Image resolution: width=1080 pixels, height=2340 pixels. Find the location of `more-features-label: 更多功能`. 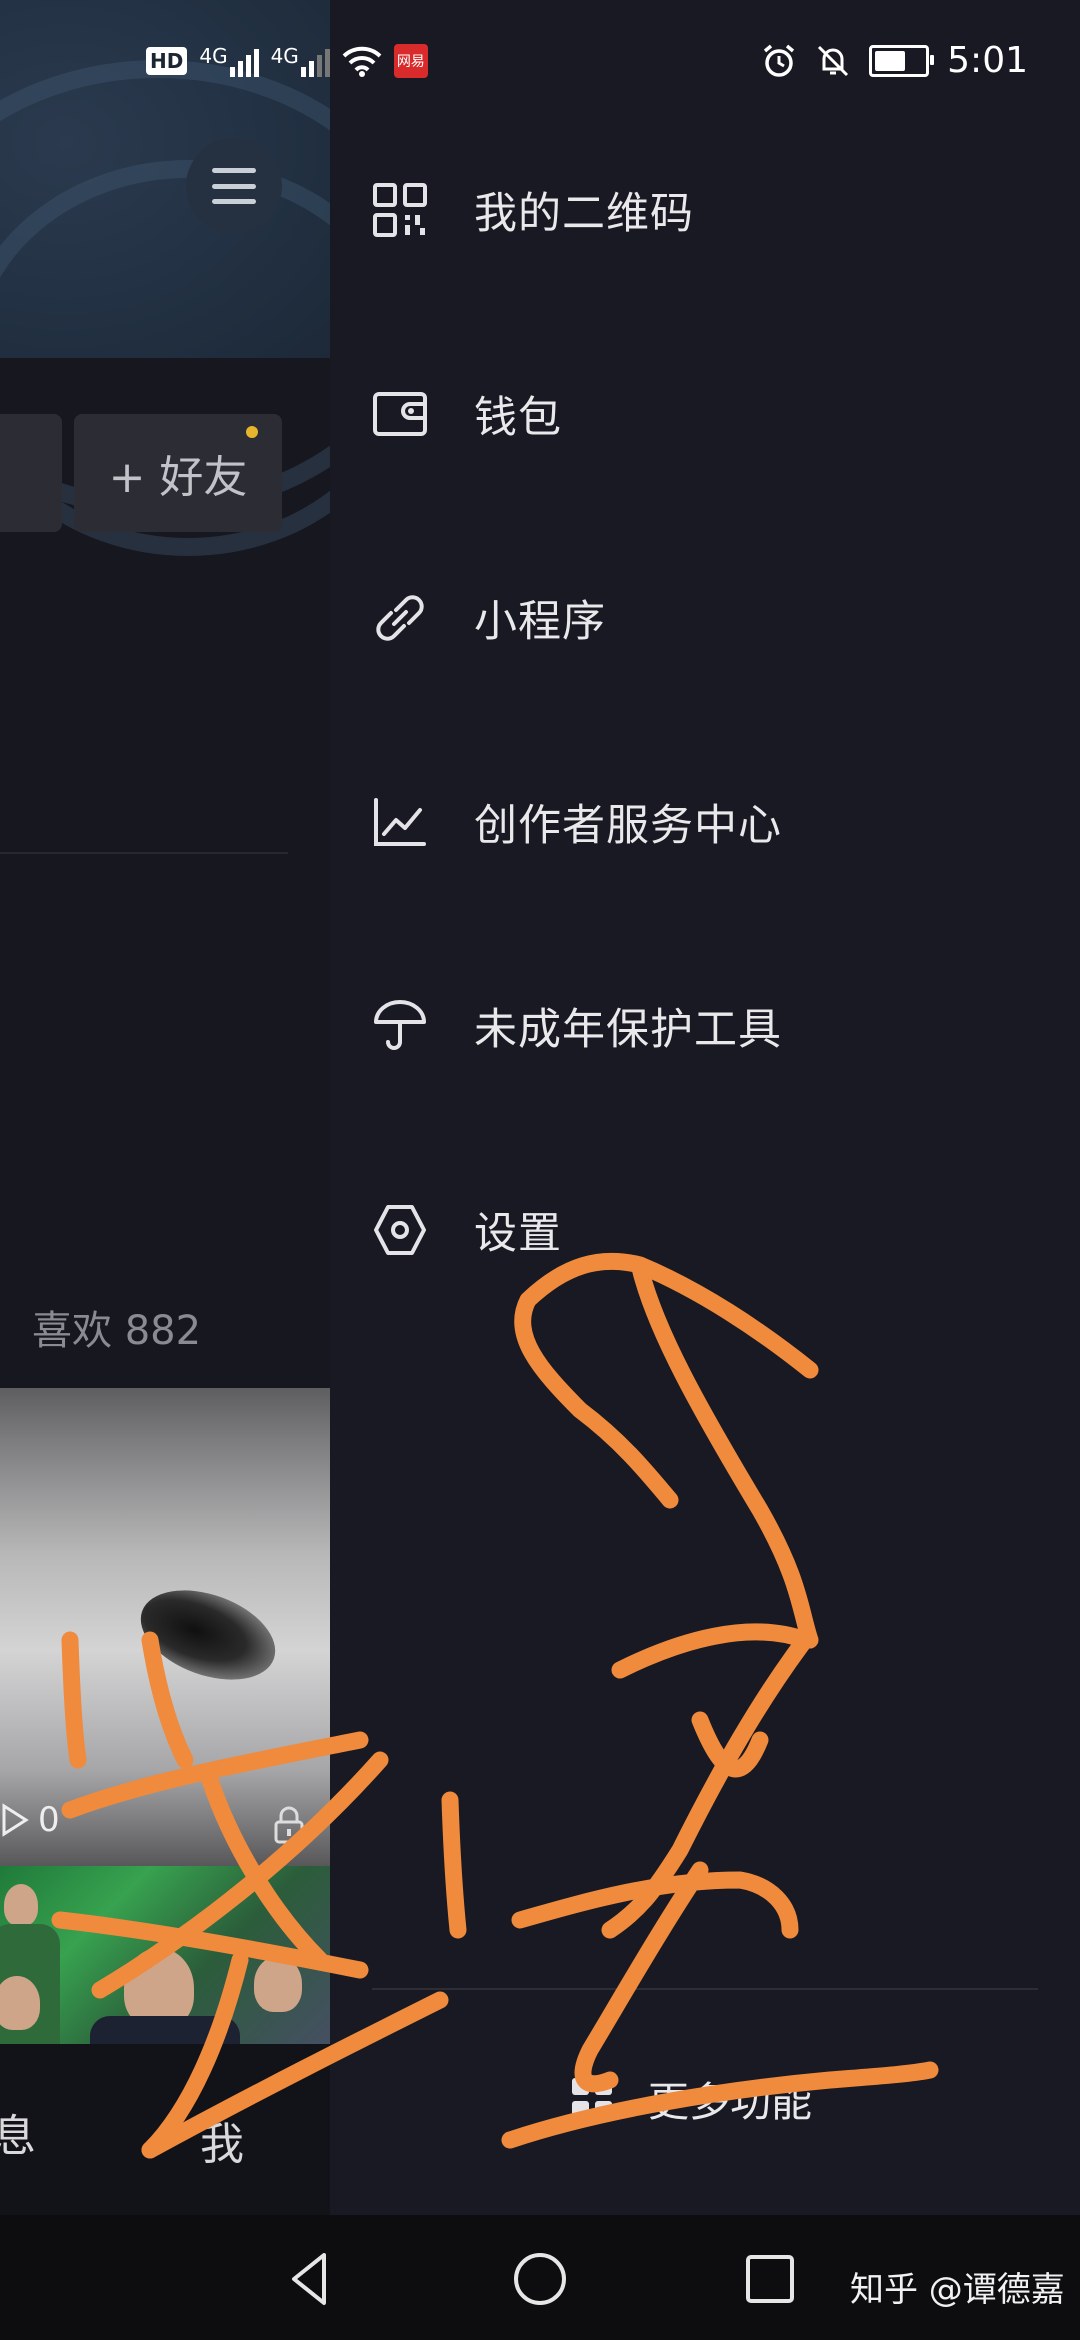

more-features-label: 更多功能 is located at coordinates (730, 2102).